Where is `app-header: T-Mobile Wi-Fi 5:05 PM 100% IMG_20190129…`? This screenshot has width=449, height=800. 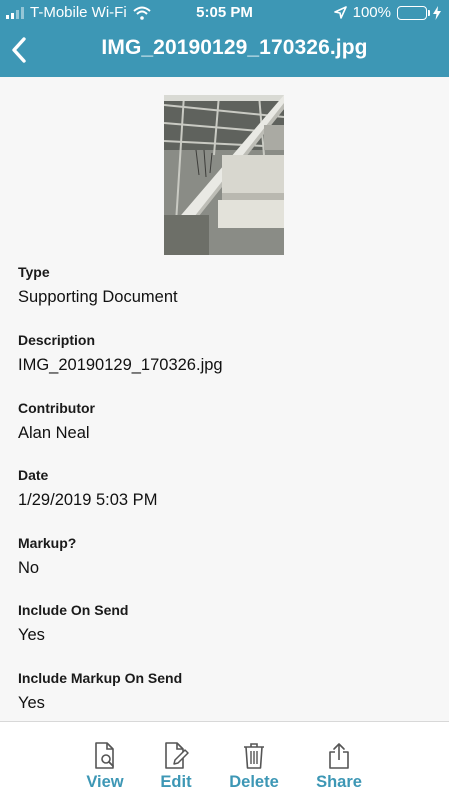 app-header: T-Mobile Wi-Fi 5:05 PM 100% IMG_20190129… is located at coordinates (224, 38).